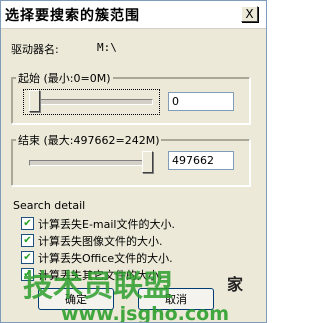 The height and width of the screenshot is (323, 320). Describe the element at coordinates (105, 258) in the screenshot. I see `option-office-label: 计算丢失Office文件的大小.` at that location.